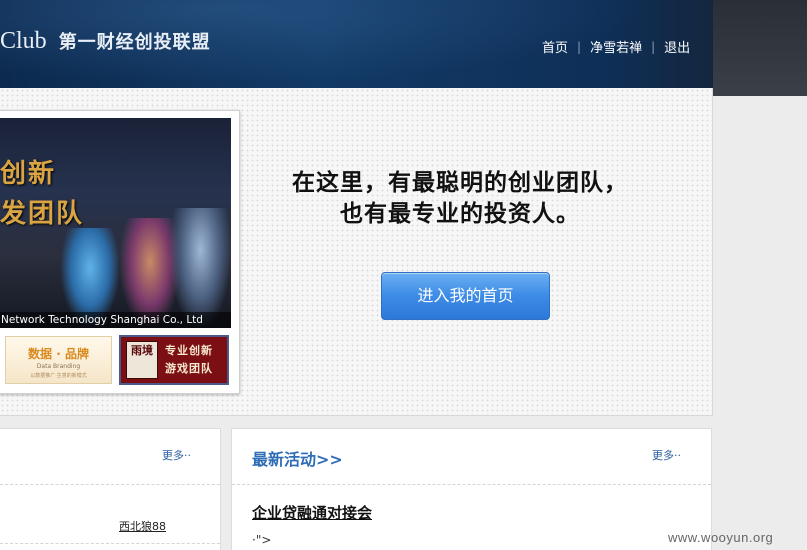  What do you see at coordinates (760, 48) in the screenshot?
I see `header-right-area` at bounding box center [760, 48].